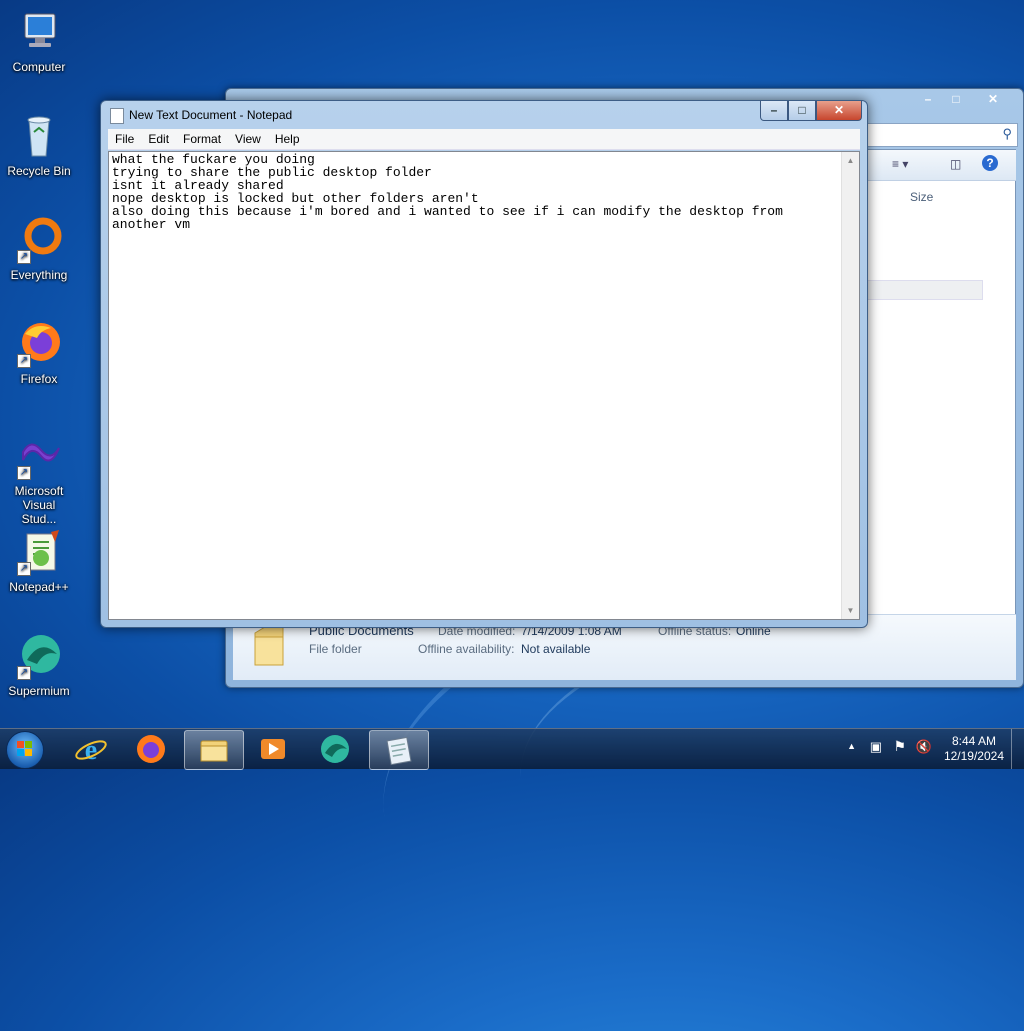  I want to click on firefox-icon: ↗, so click(39, 344).